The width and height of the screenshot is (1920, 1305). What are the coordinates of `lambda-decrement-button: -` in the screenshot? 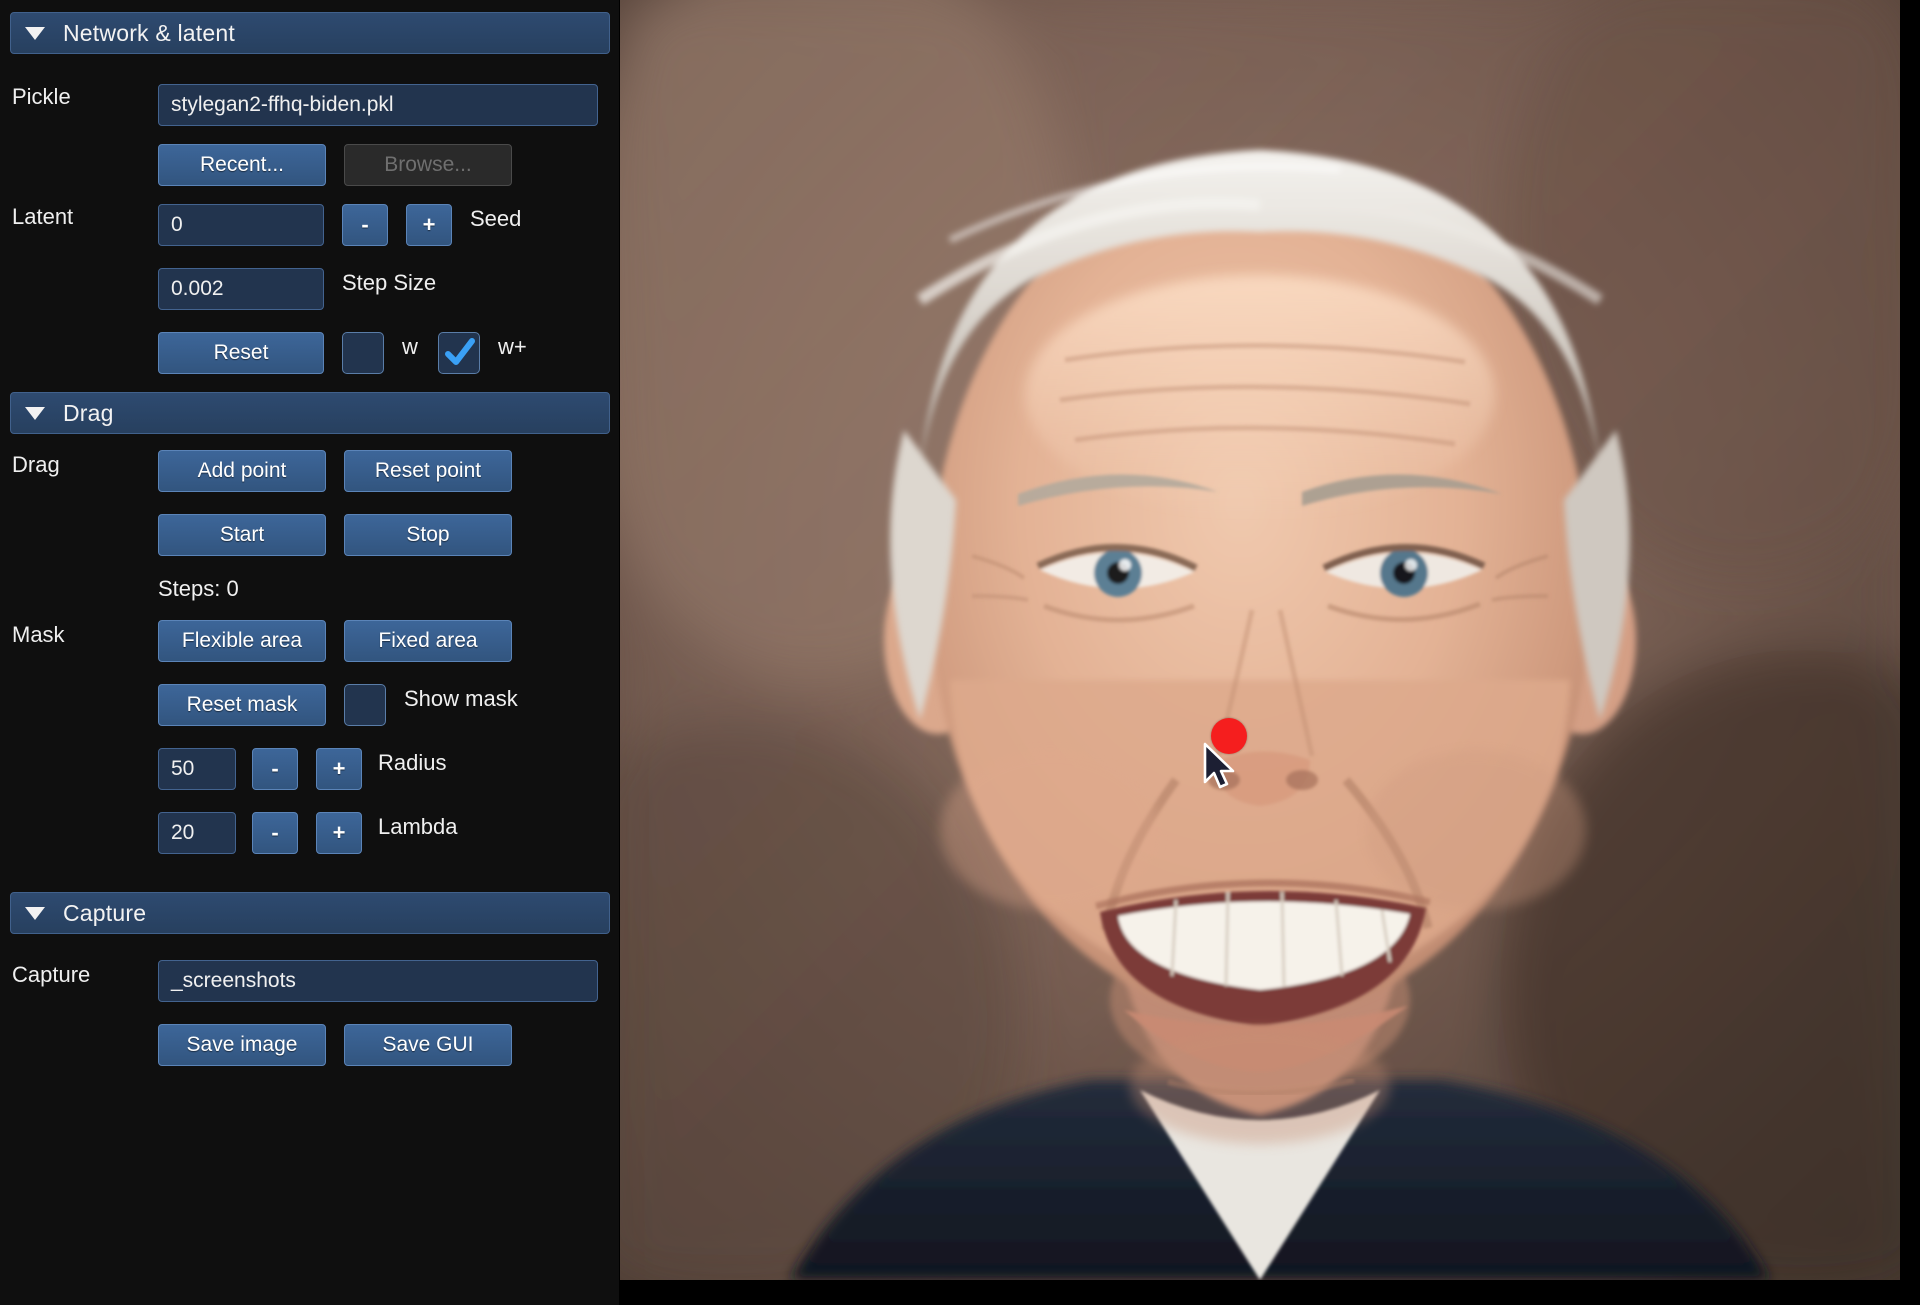 It's located at (275, 833).